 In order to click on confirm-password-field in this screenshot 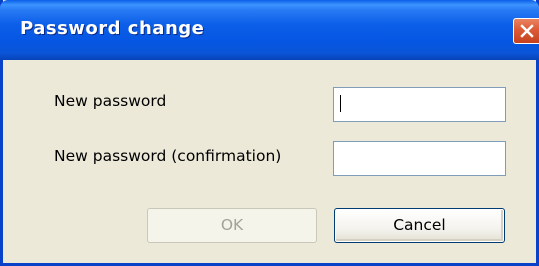, I will do `click(419, 158)`.